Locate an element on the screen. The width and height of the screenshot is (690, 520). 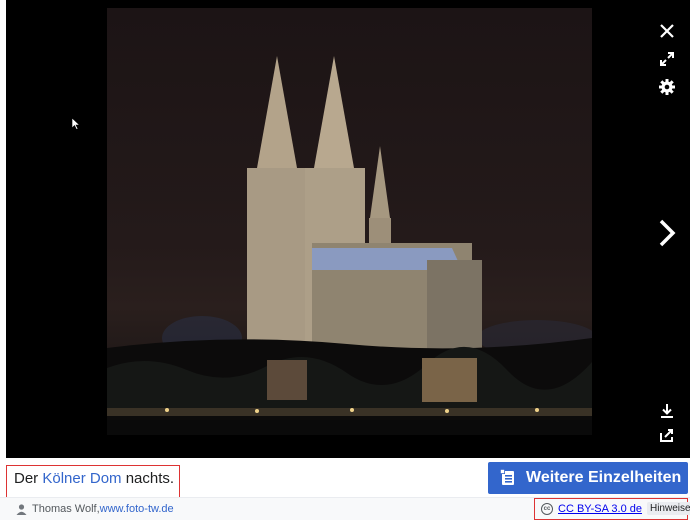
close-button is located at coordinates (667, 31).